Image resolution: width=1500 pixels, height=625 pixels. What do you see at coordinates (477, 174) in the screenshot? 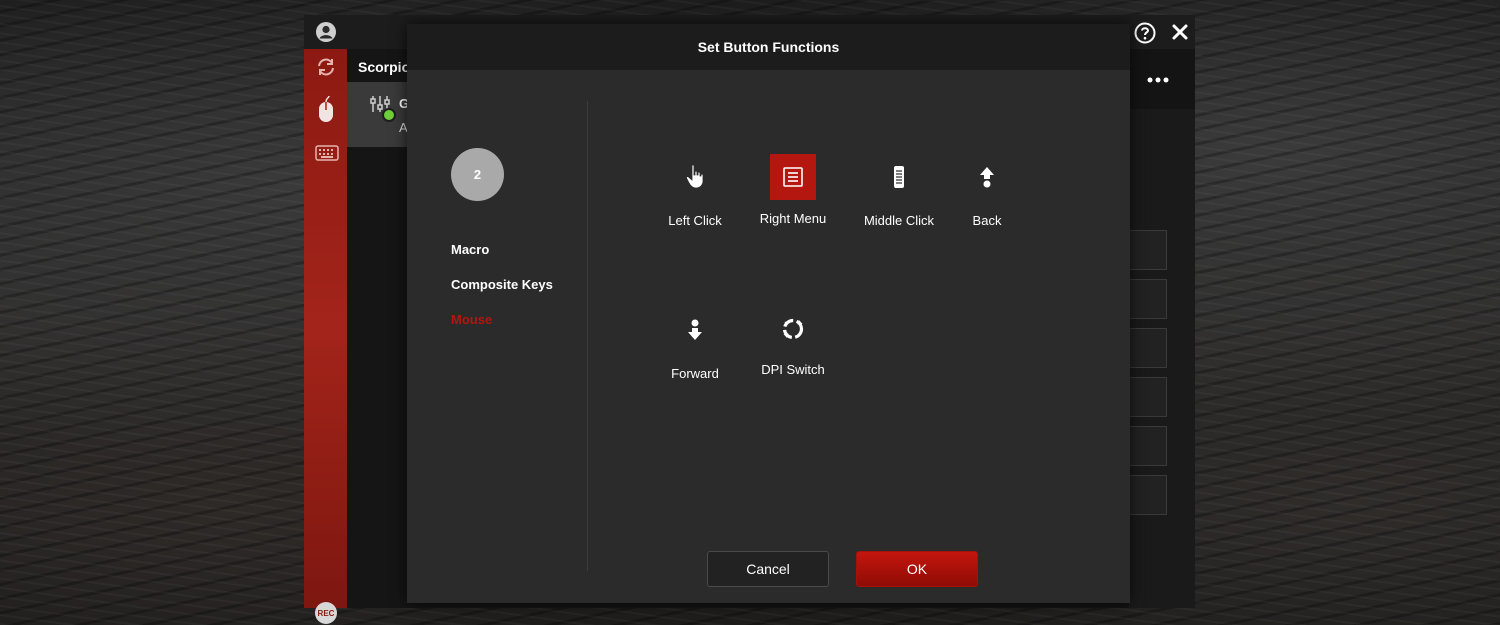
I see `button-number-badge: 2` at bounding box center [477, 174].